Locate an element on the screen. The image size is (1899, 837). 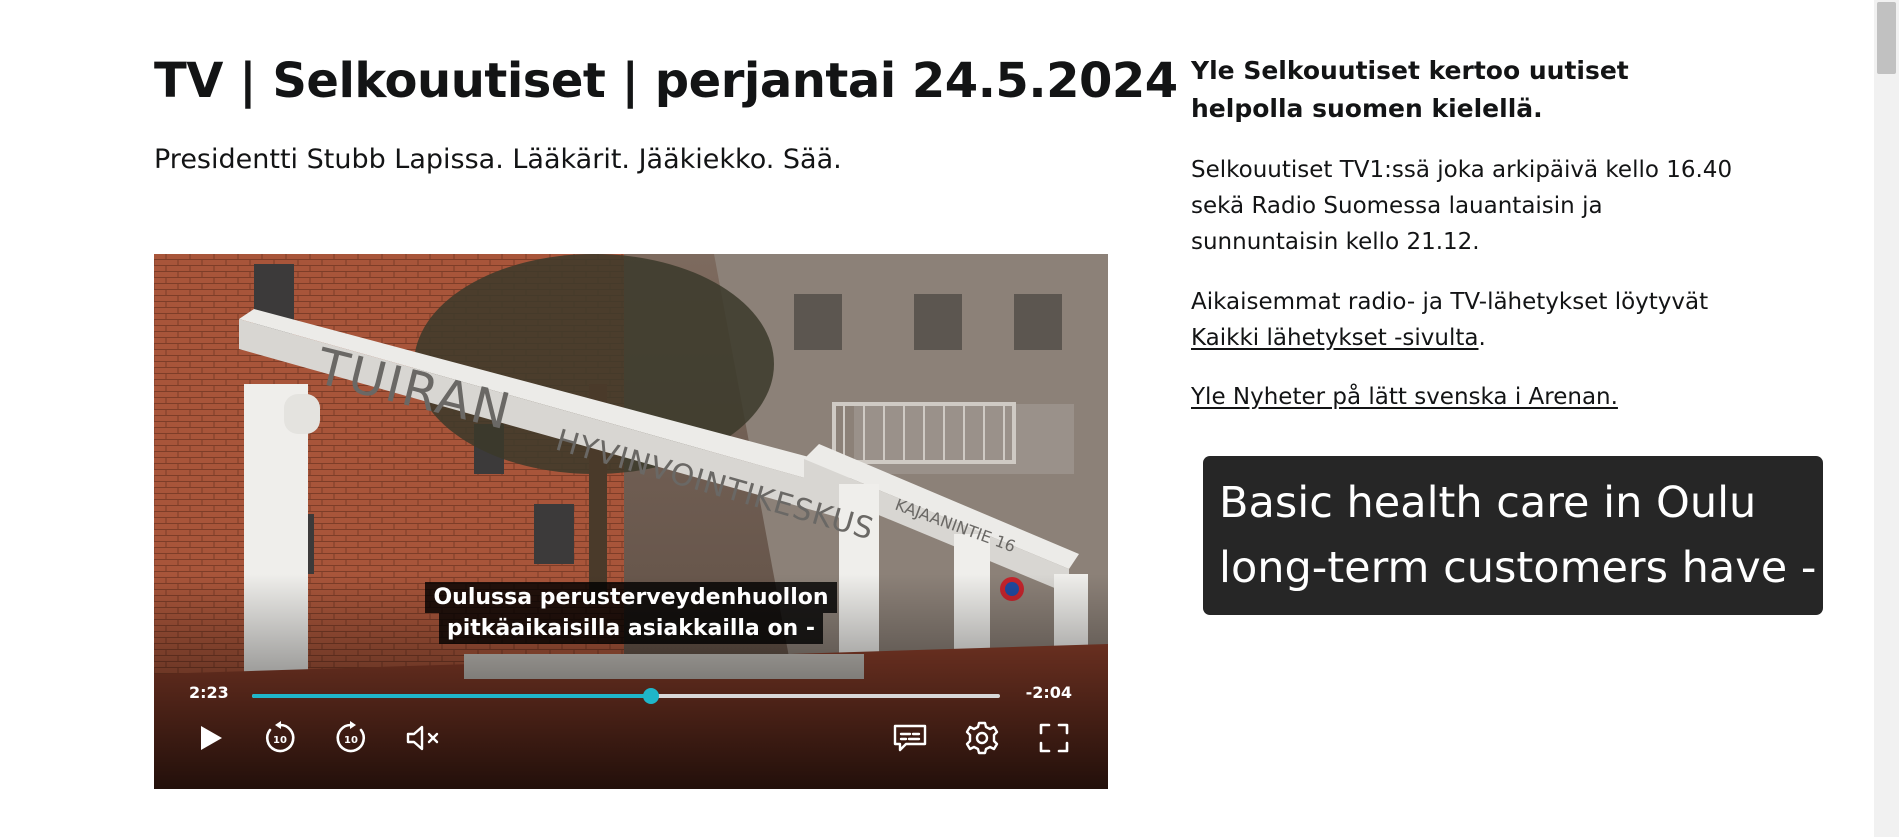
progress-thumb is located at coordinates (650, 696).